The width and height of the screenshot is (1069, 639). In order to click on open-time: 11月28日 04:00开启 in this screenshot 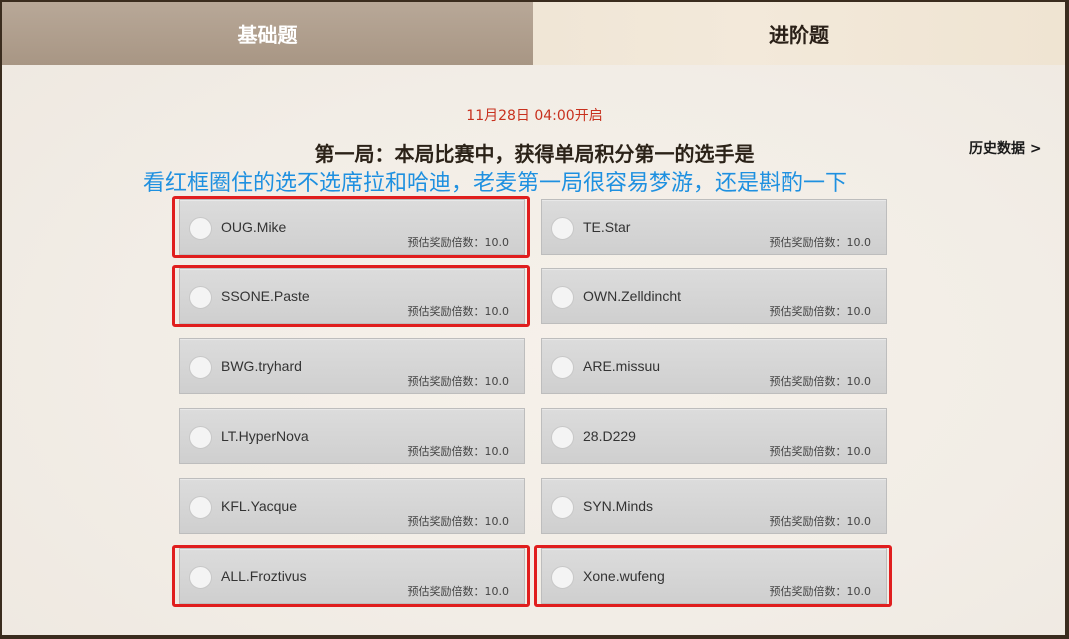, I will do `click(534, 116)`.